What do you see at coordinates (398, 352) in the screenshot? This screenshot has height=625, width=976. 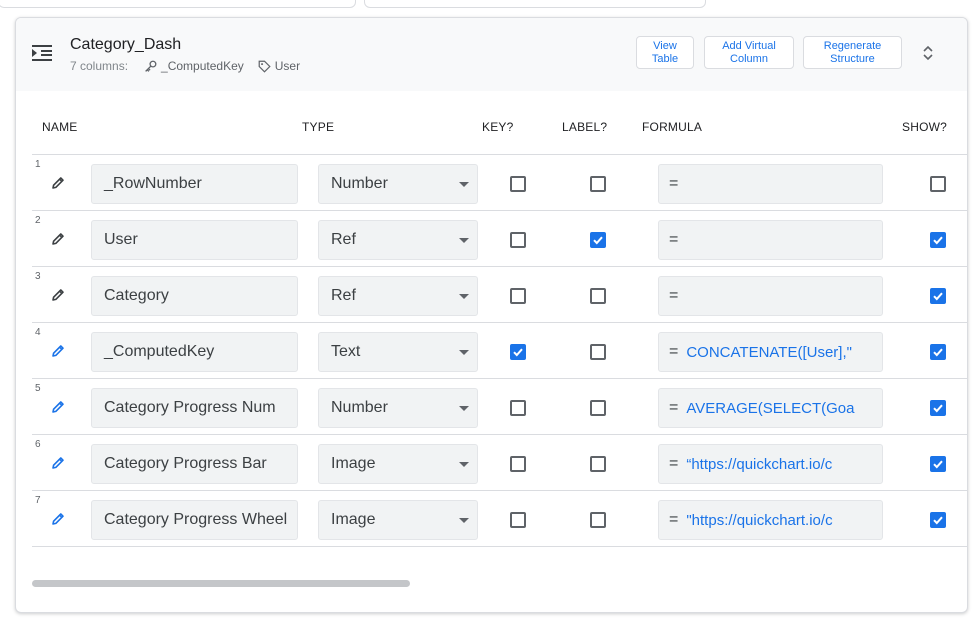 I see `column-type-select: Text` at bounding box center [398, 352].